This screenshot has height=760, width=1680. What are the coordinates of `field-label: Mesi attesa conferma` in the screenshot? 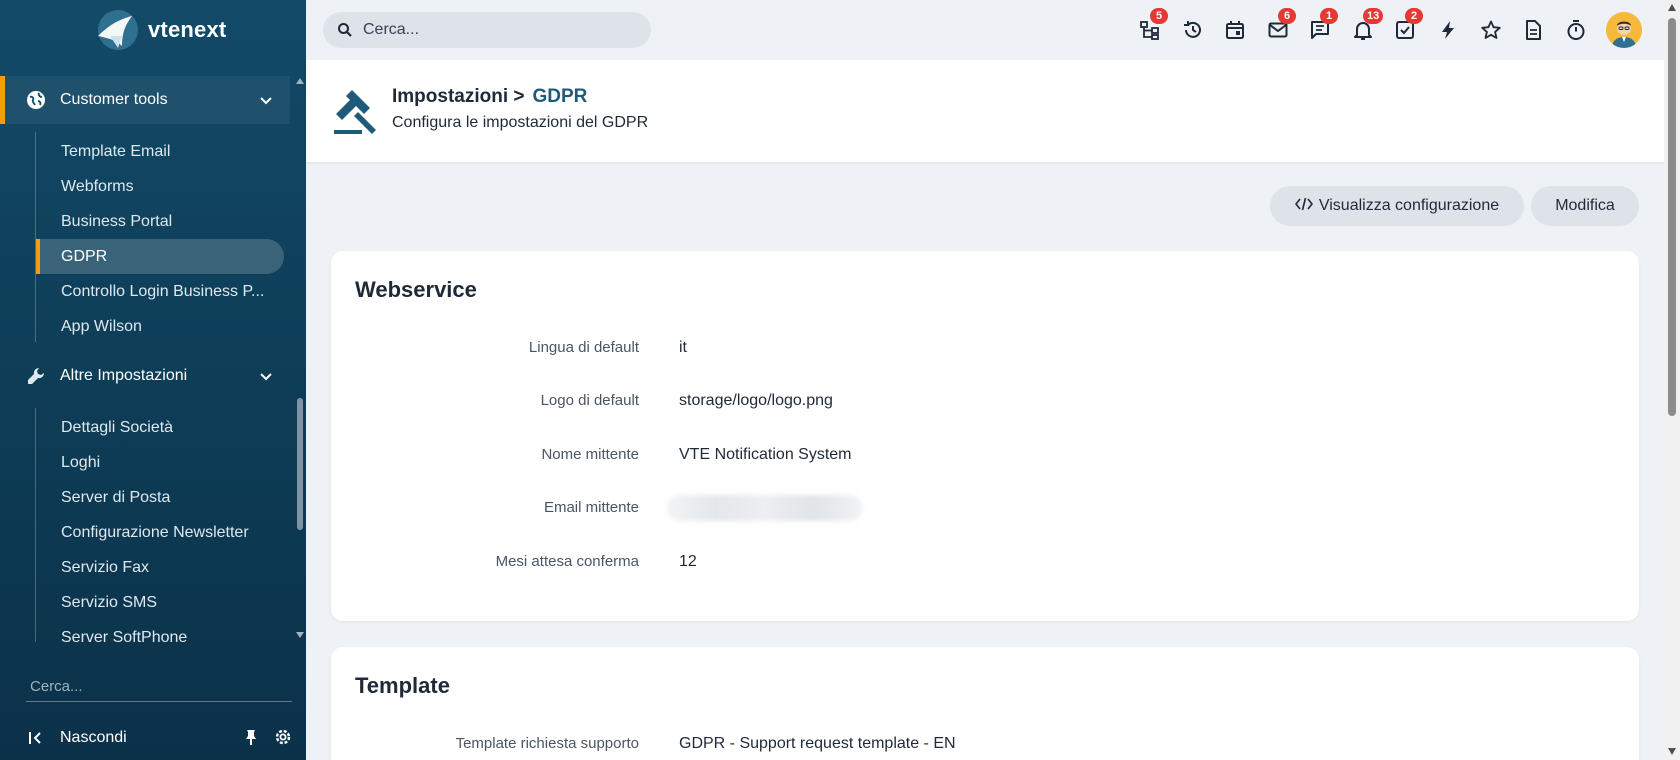 It's located at (567, 561).